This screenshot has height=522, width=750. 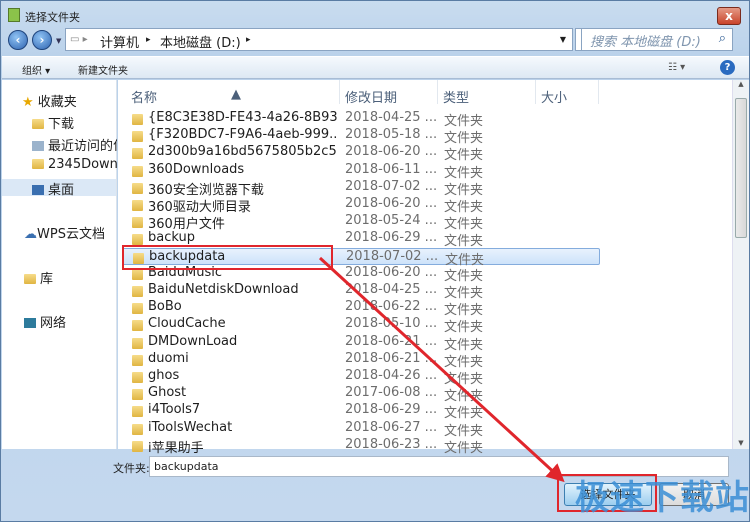 What do you see at coordinates (662, 498) in the screenshot?
I see `watermark-logo: 极速下载站` at bounding box center [662, 498].